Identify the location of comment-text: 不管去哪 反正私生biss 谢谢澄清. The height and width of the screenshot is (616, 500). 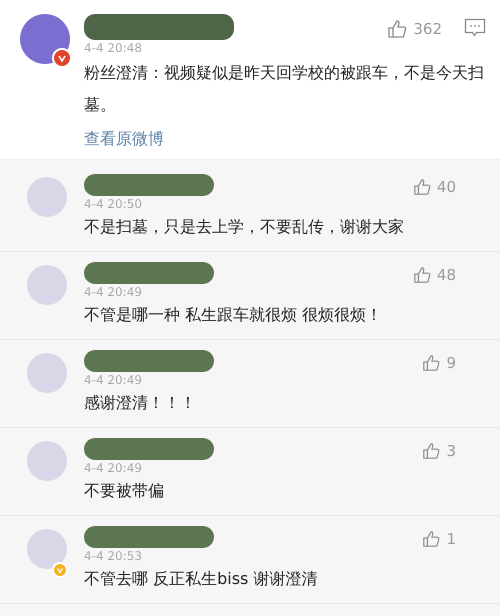
(201, 579).